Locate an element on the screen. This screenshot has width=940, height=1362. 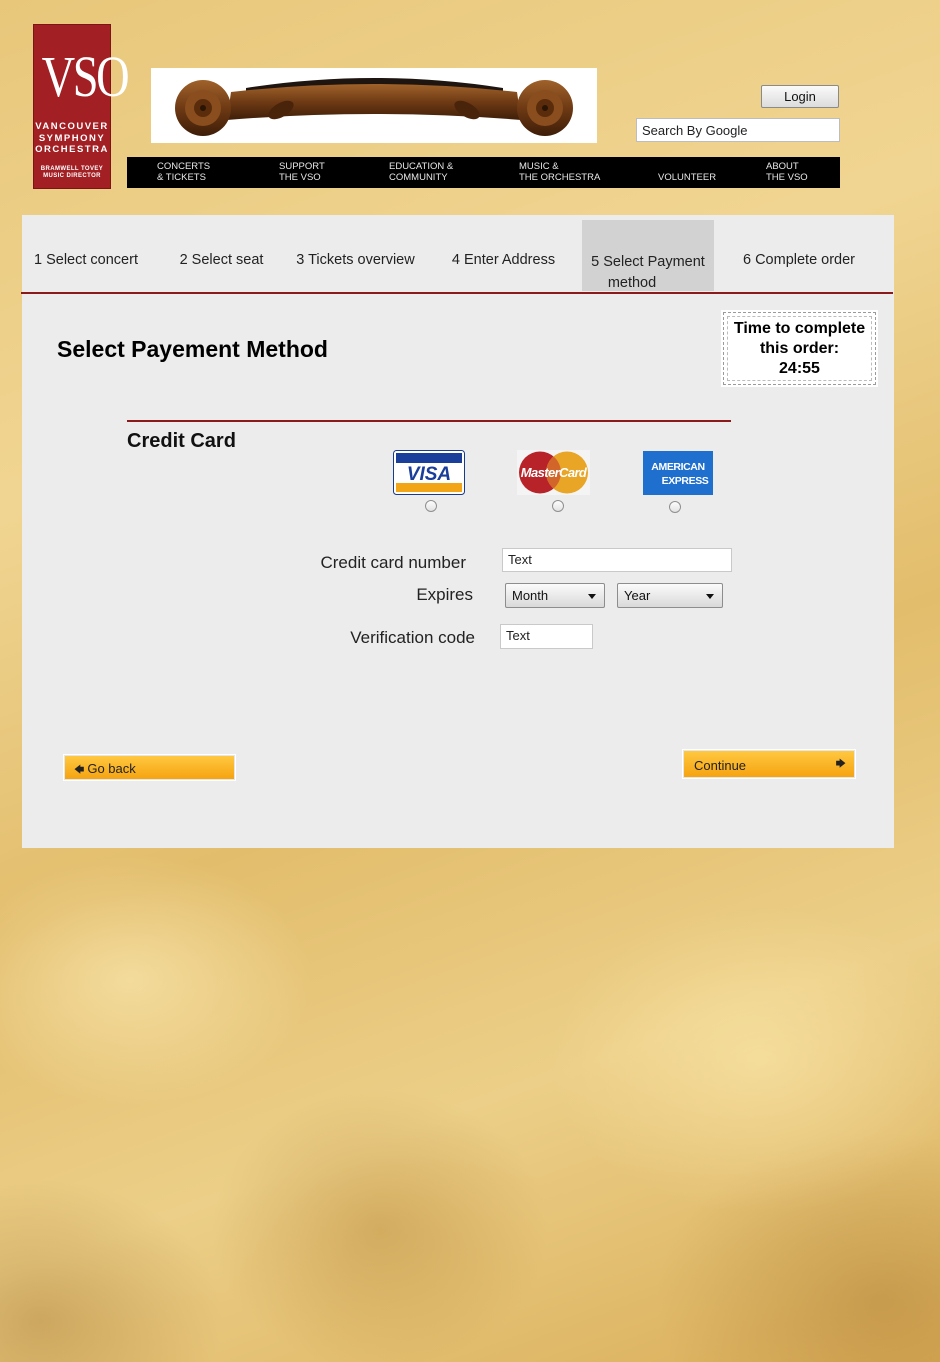
violin-scroll-image is located at coordinates (374, 107).